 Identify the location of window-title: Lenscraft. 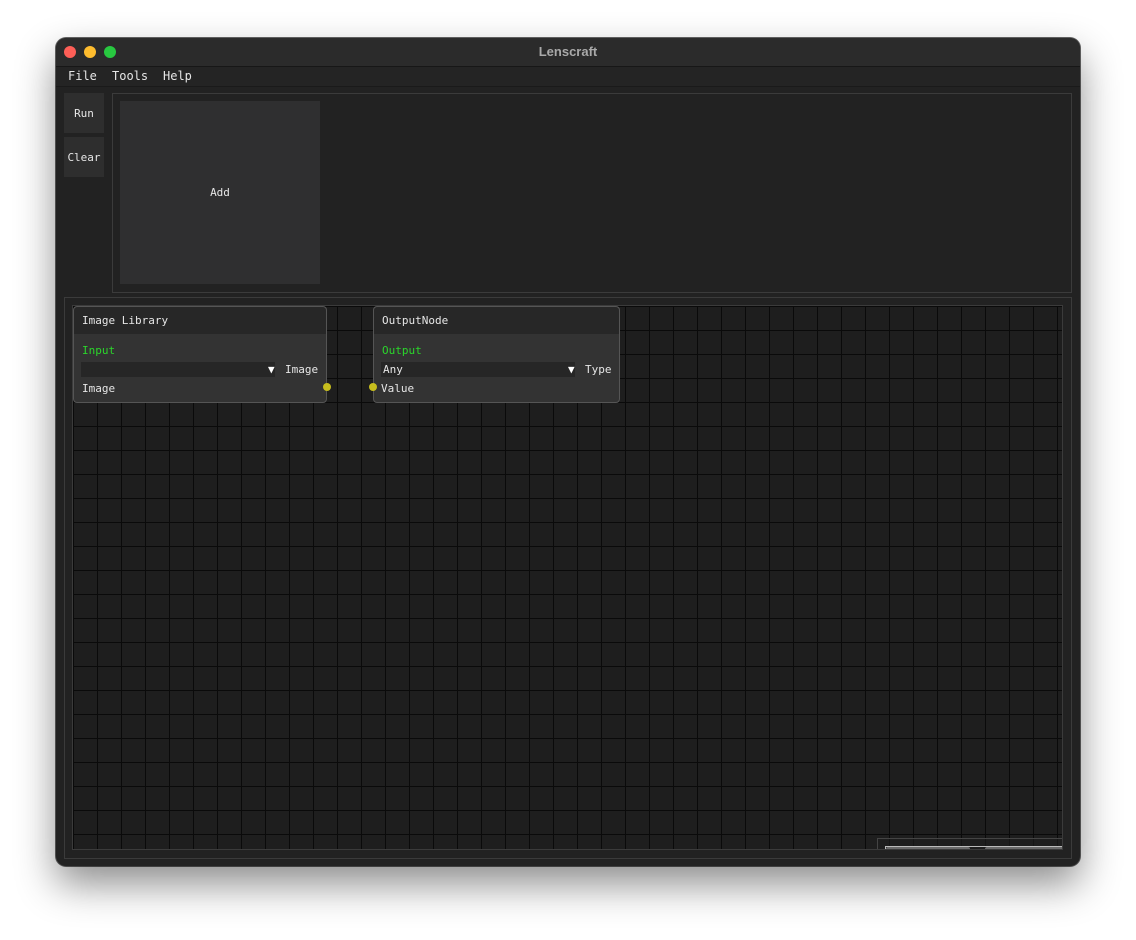
(568, 51).